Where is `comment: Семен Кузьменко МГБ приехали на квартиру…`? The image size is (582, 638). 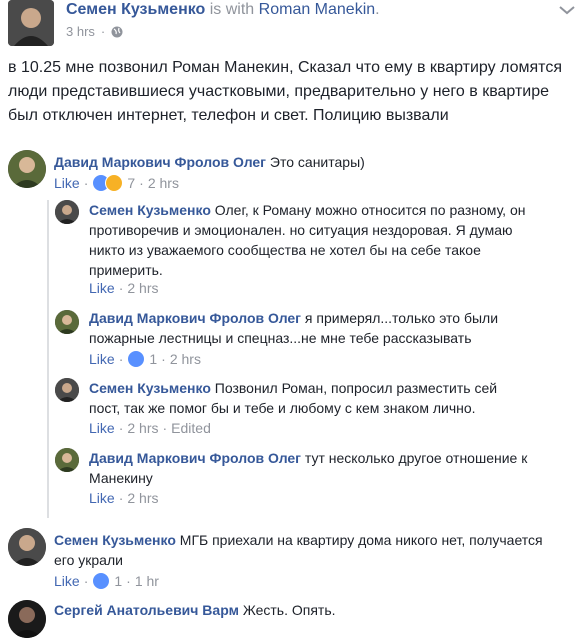
comment: Семен Кузьменко МГБ приехали на квартиру… is located at coordinates (309, 550).